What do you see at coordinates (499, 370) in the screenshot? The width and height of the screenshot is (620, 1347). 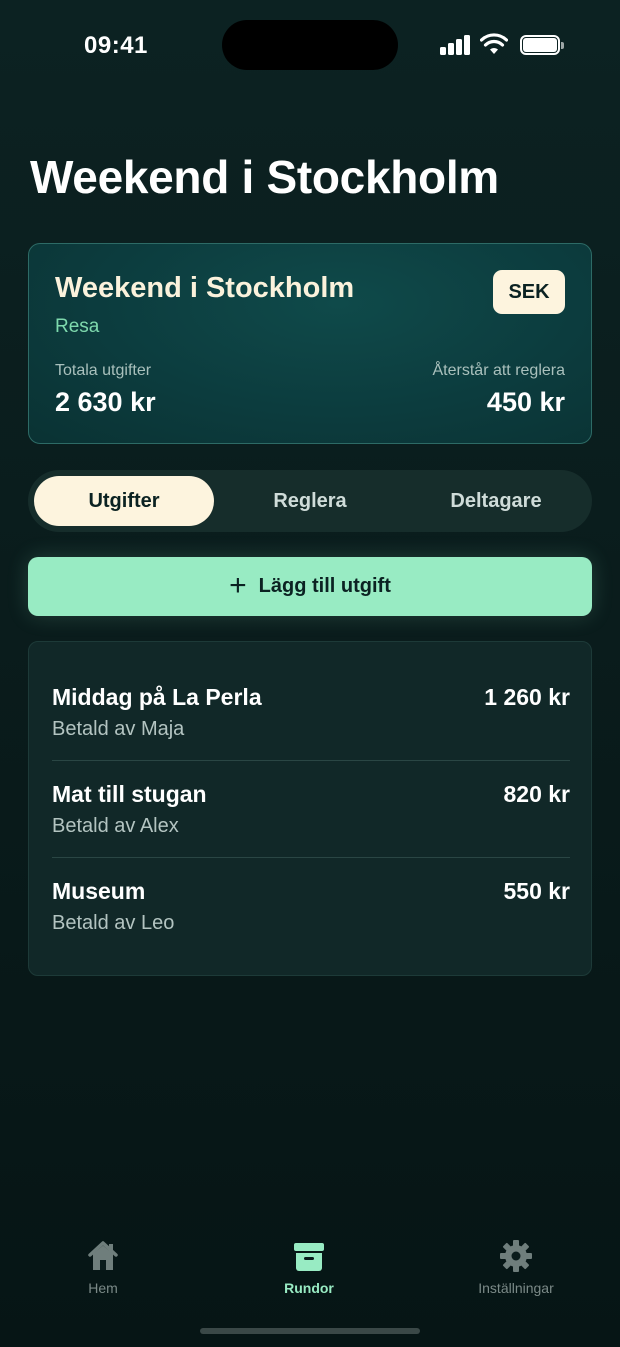 I see `remaining-label: Återstår att reglera` at bounding box center [499, 370].